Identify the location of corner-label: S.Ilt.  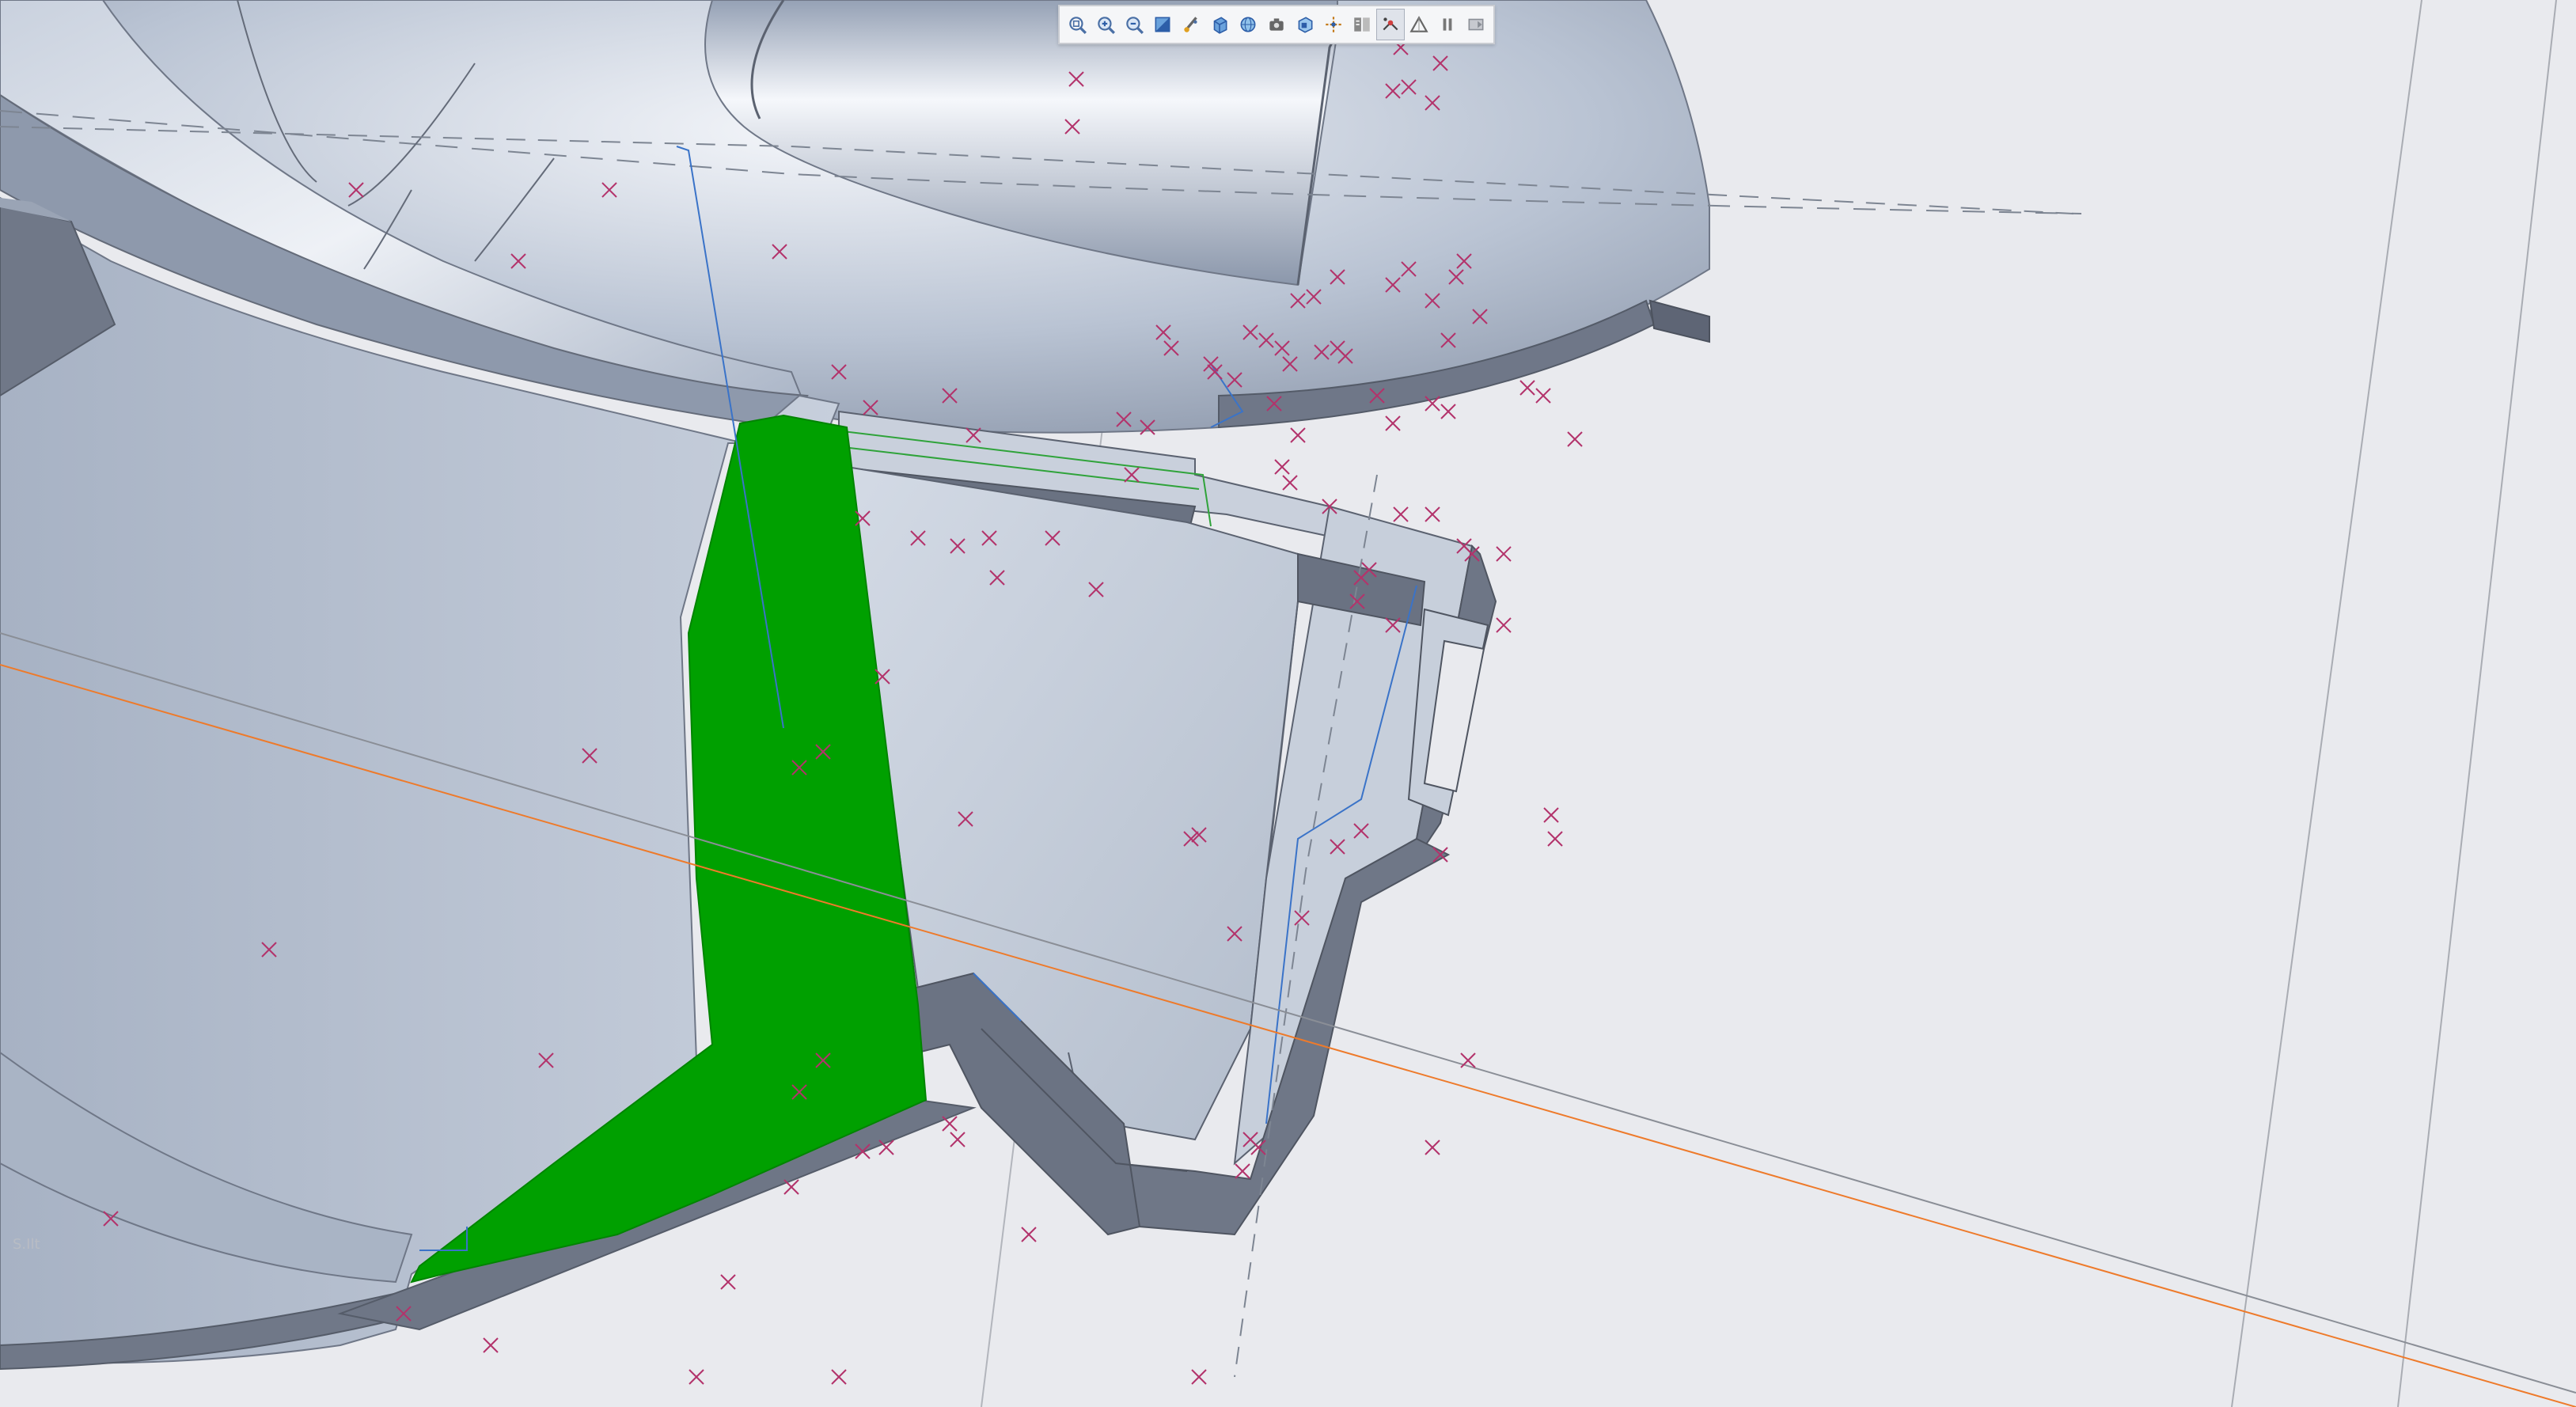
(26, 1244).